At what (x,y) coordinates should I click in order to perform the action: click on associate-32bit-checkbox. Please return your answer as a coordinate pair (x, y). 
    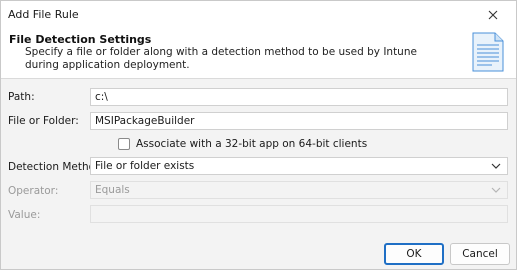
    Looking at the image, I should click on (124, 144).